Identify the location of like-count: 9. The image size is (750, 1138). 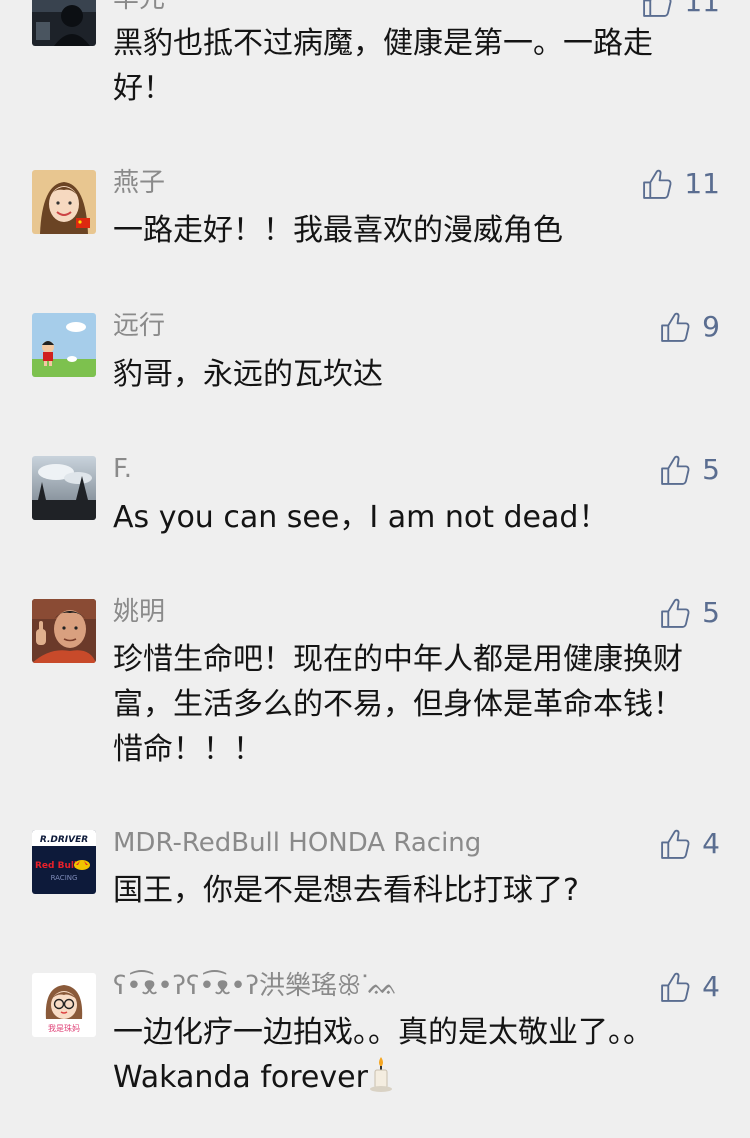
(711, 326).